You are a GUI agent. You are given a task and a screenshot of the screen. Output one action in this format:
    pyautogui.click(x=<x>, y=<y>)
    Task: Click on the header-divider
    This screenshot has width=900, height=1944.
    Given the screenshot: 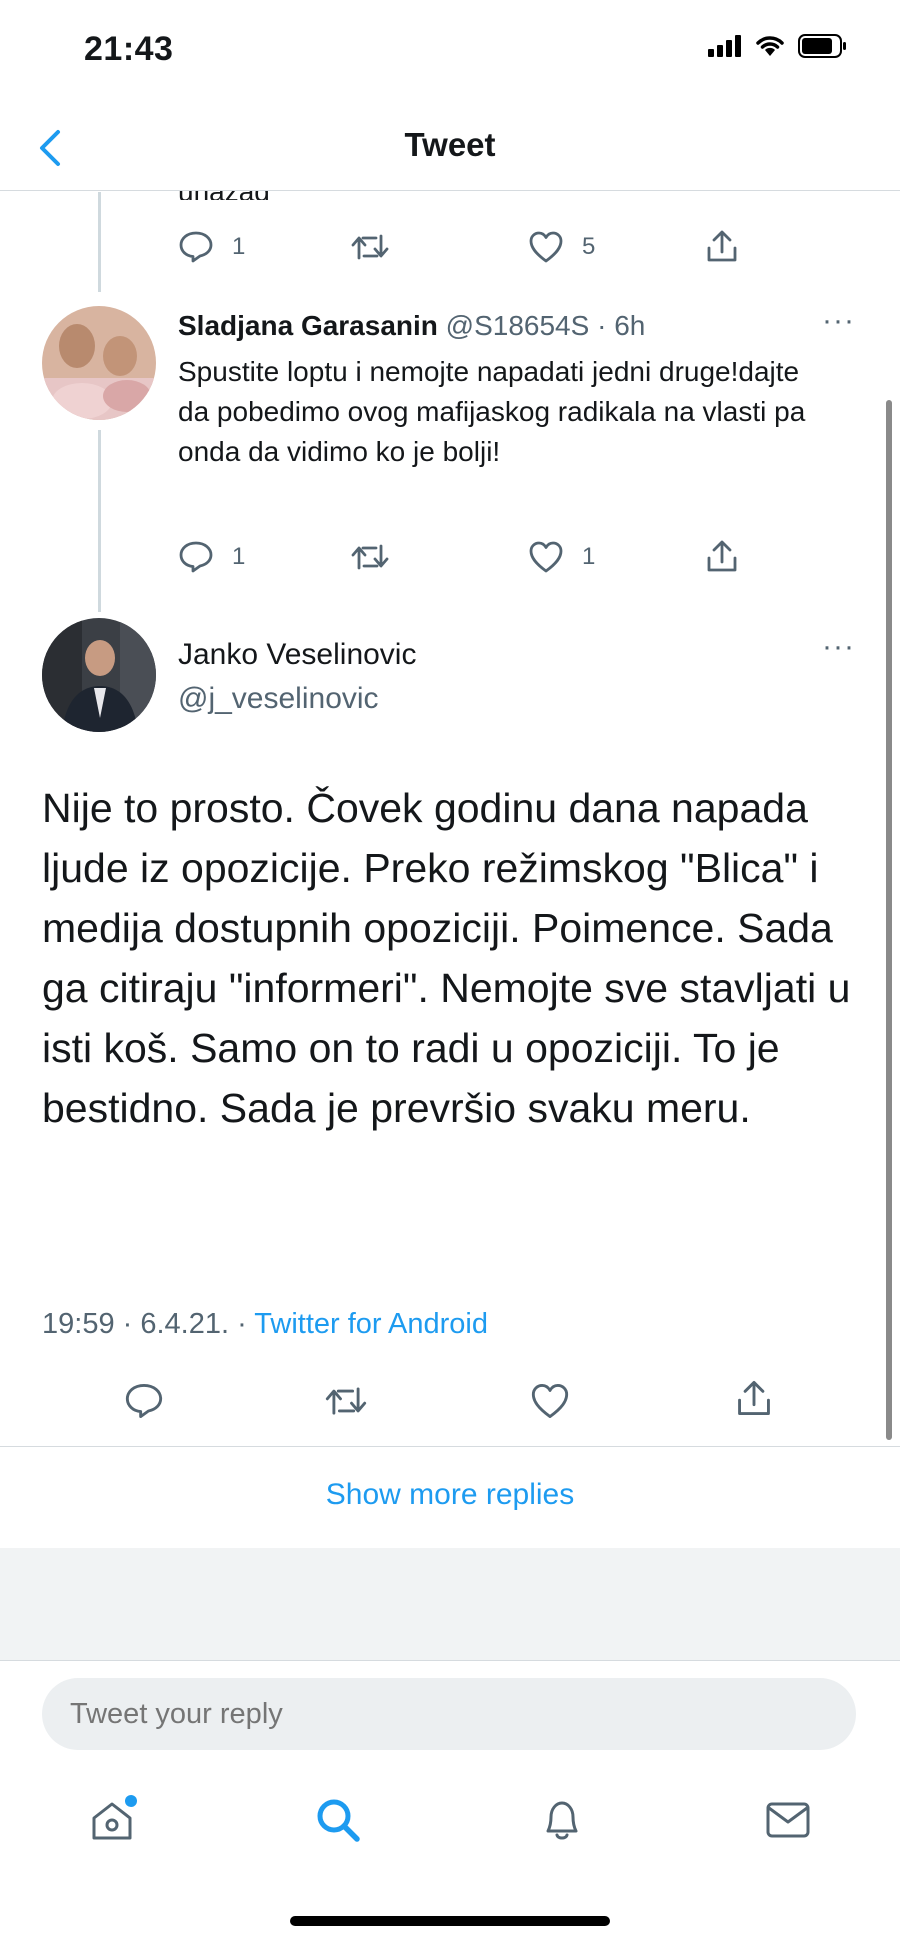 What is the action you would take?
    pyautogui.click(x=450, y=190)
    